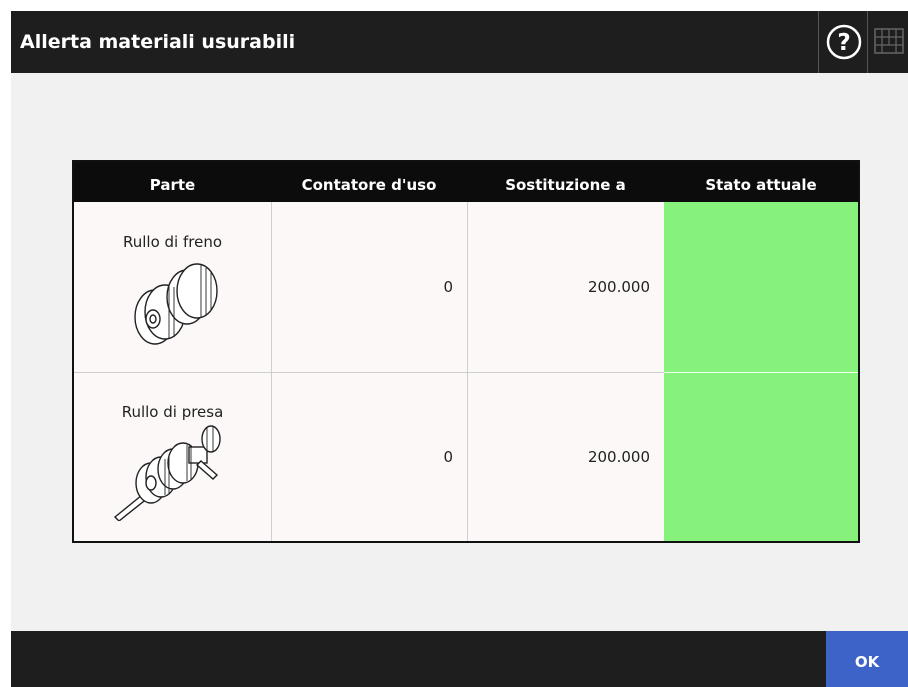  What do you see at coordinates (459, 42) in the screenshot?
I see `title-bar: Allerta materiali usurabili ?` at bounding box center [459, 42].